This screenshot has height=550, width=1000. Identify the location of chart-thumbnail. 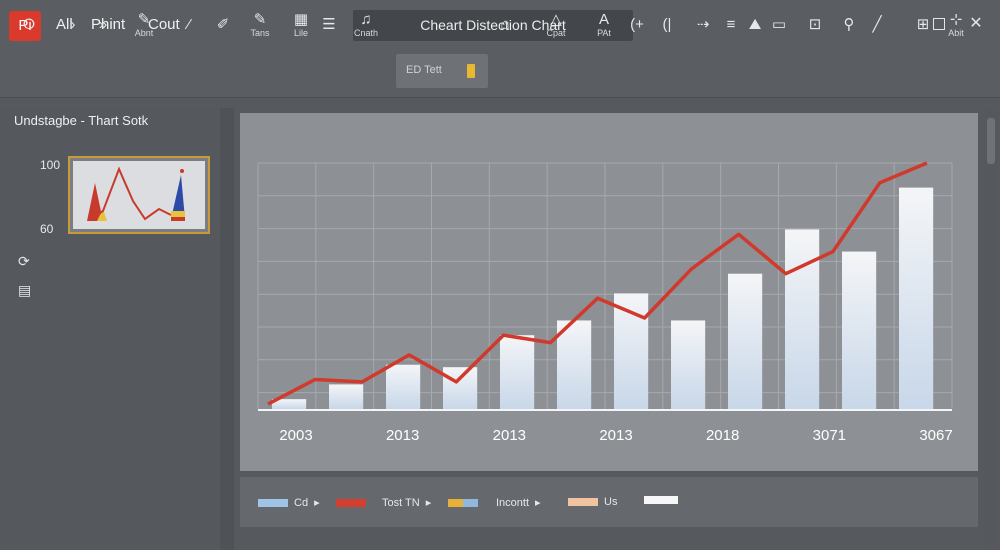
(139, 195).